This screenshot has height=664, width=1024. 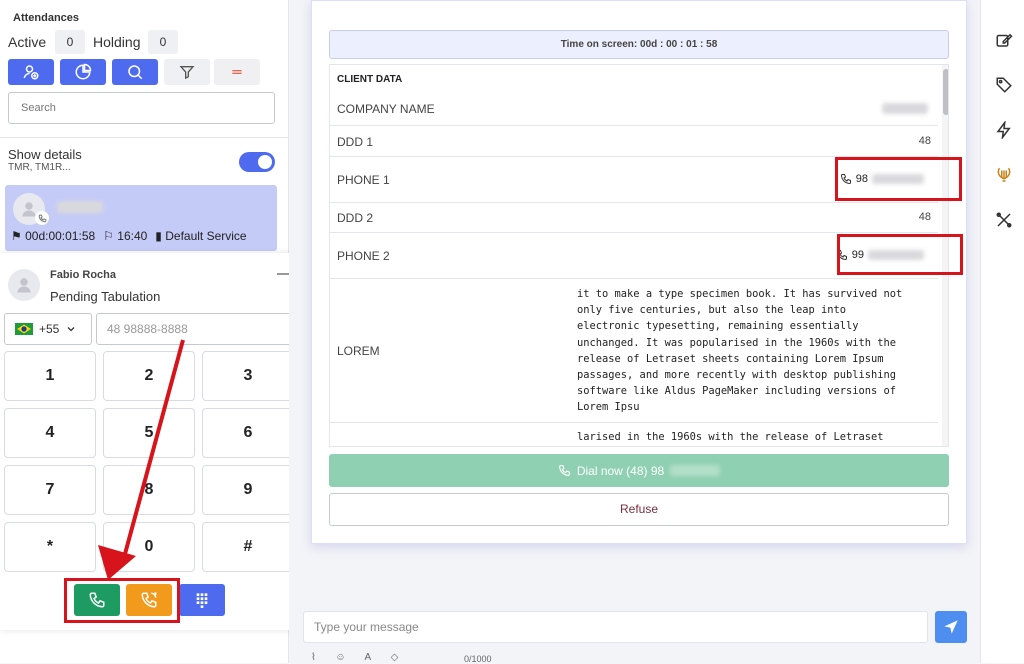 I want to click on key-2: 2, so click(x=149, y=376).